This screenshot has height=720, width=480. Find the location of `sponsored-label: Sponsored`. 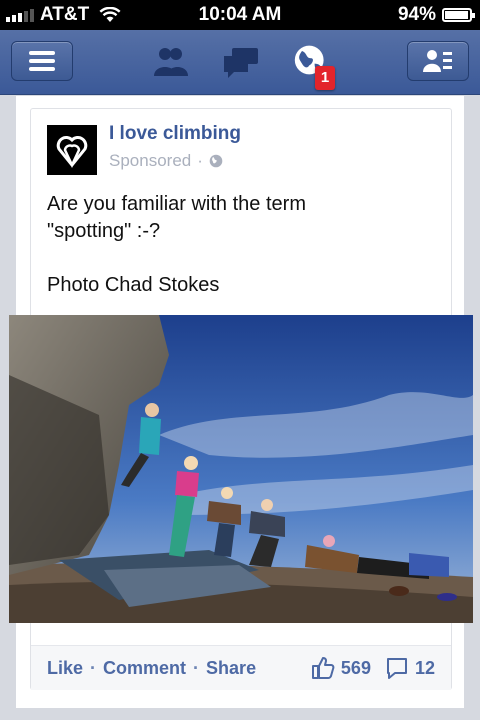

sponsored-label: Sponsored is located at coordinates (150, 161).